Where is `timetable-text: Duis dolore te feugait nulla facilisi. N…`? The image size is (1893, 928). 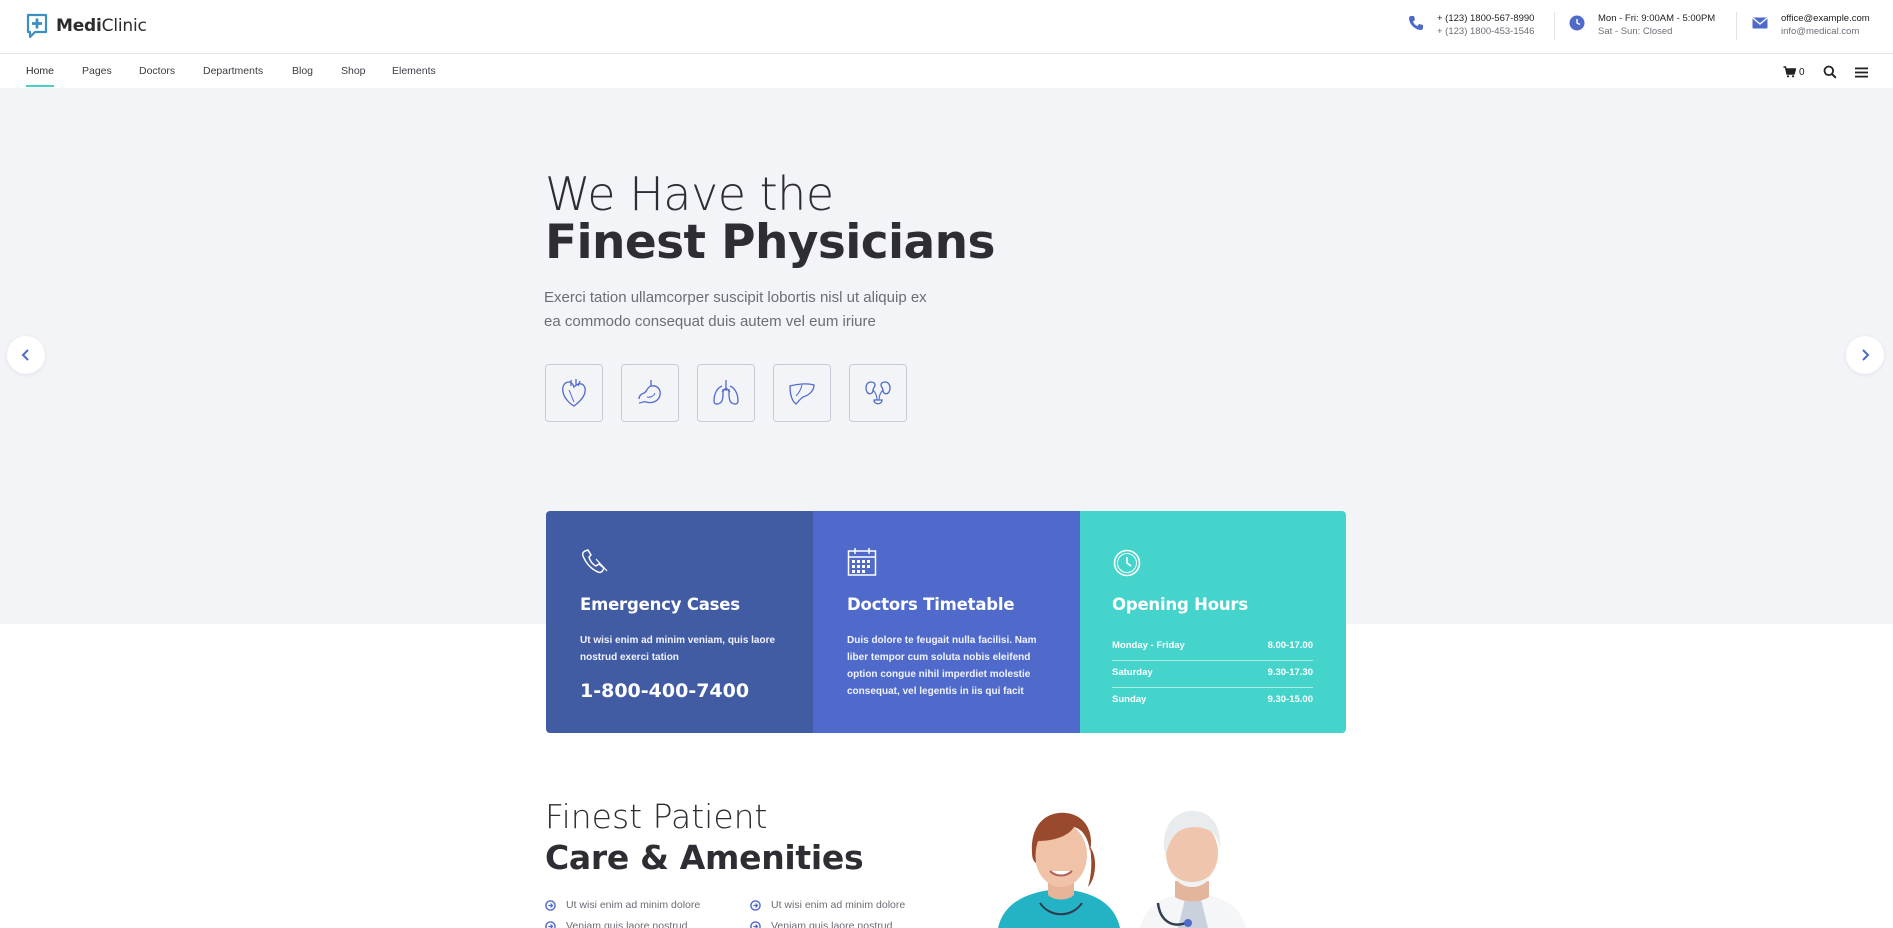 timetable-text: Duis dolore te feugait nulla facilisi. N… is located at coordinates (942, 666).